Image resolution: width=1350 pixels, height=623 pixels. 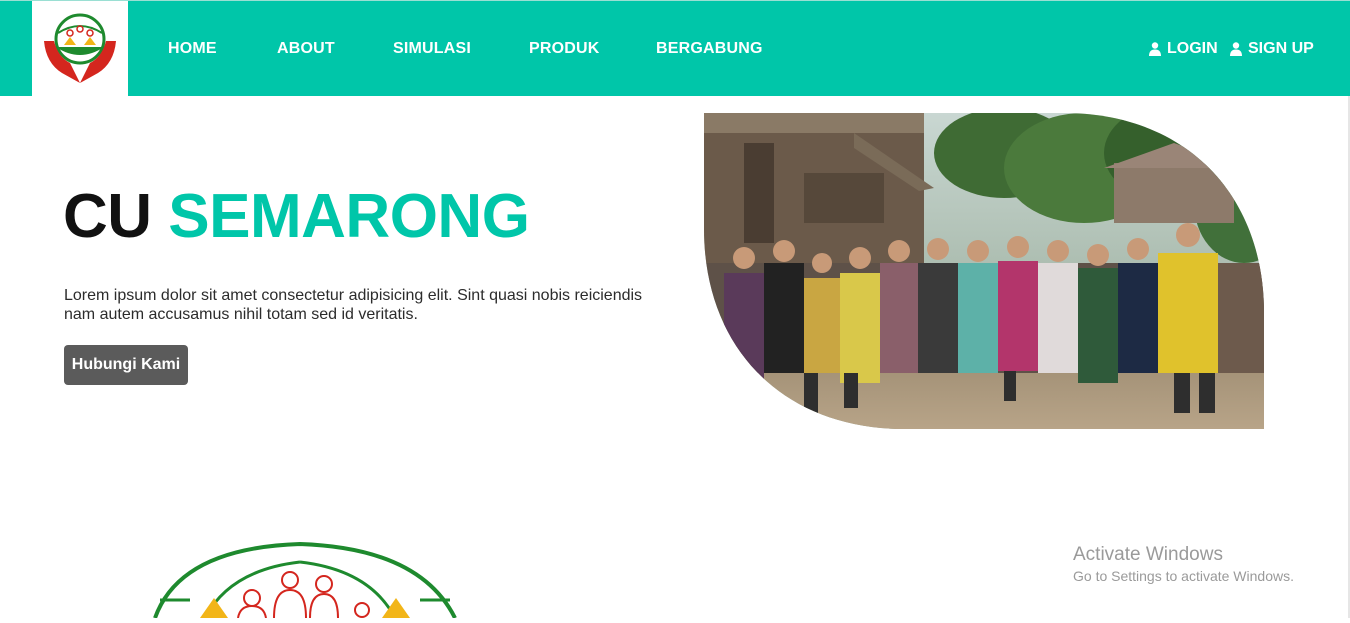 I want to click on nav-link-bergabung: BERGABUNG, so click(x=709, y=49).